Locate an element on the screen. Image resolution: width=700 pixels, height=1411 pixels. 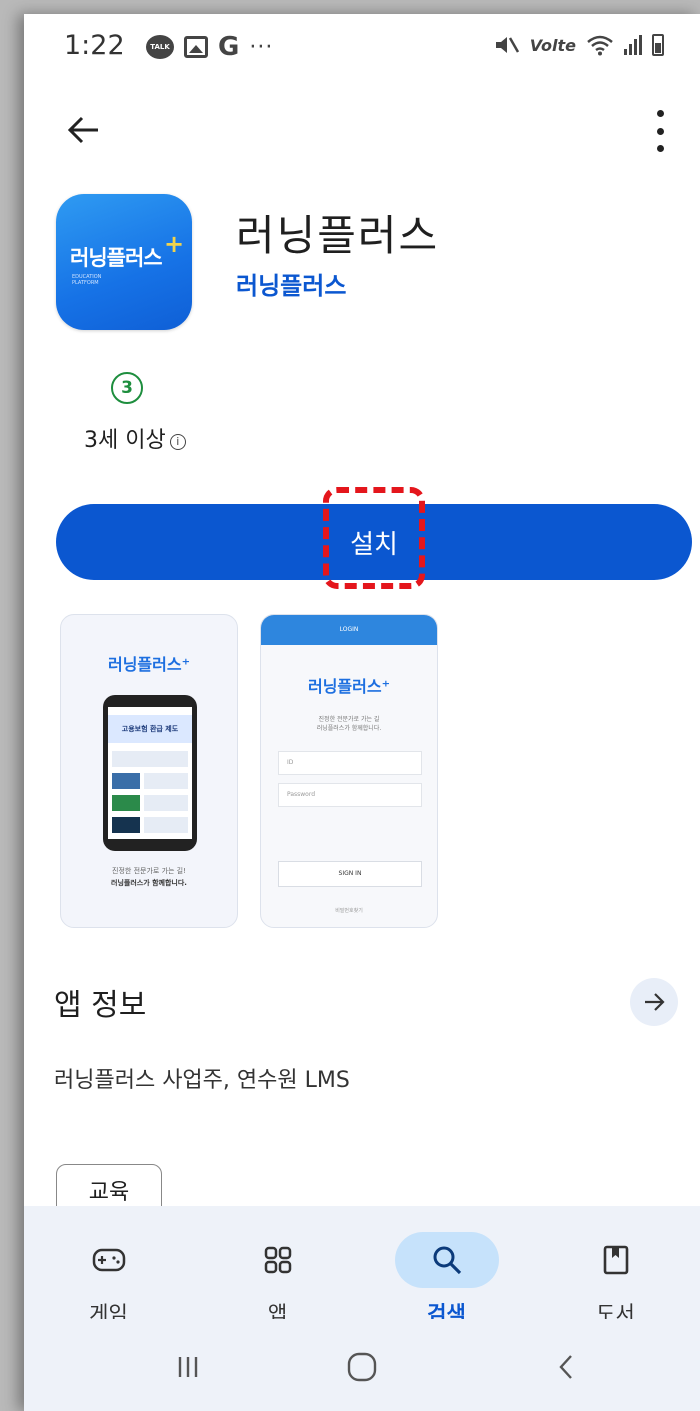
app-icon-logo: 러닝플러스 is located at coordinates (116, 258).